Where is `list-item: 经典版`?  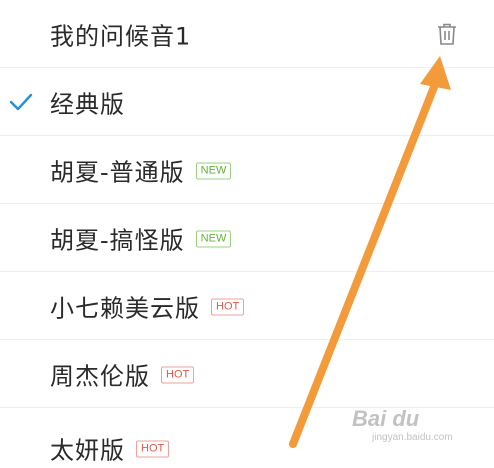 list-item: 经典版 is located at coordinates (247, 102).